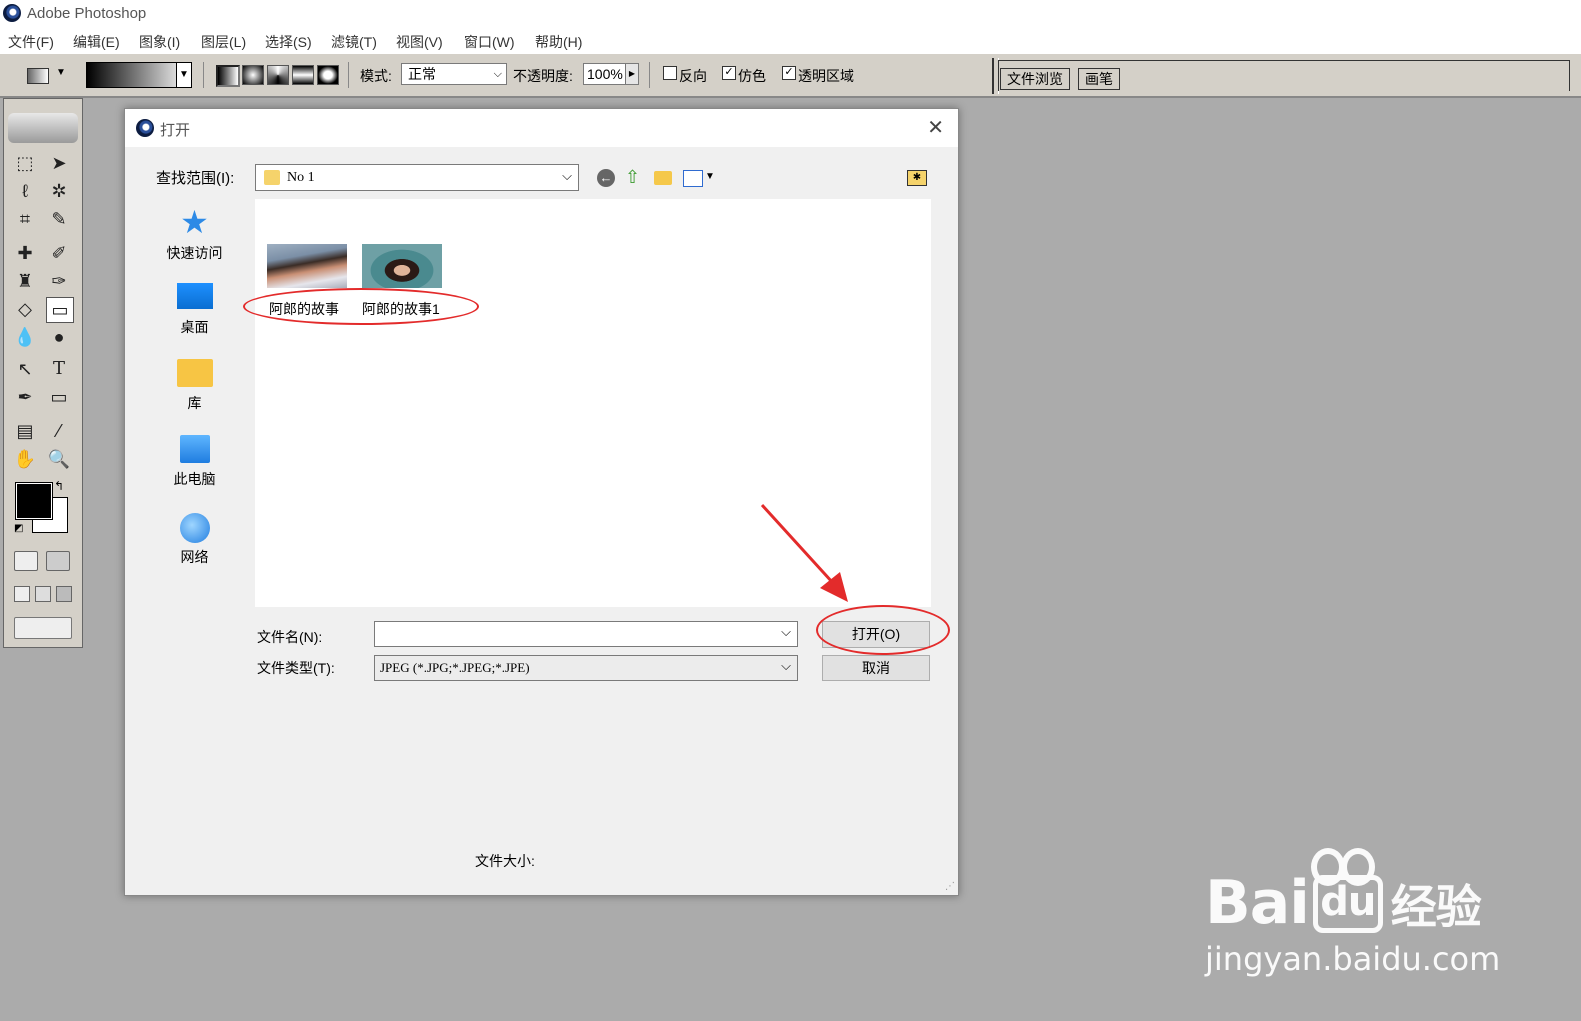 This screenshot has width=1581, height=1021. What do you see at coordinates (1353, 959) in the screenshot?
I see `watermark-url: jingyan.baidu.com` at bounding box center [1353, 959].